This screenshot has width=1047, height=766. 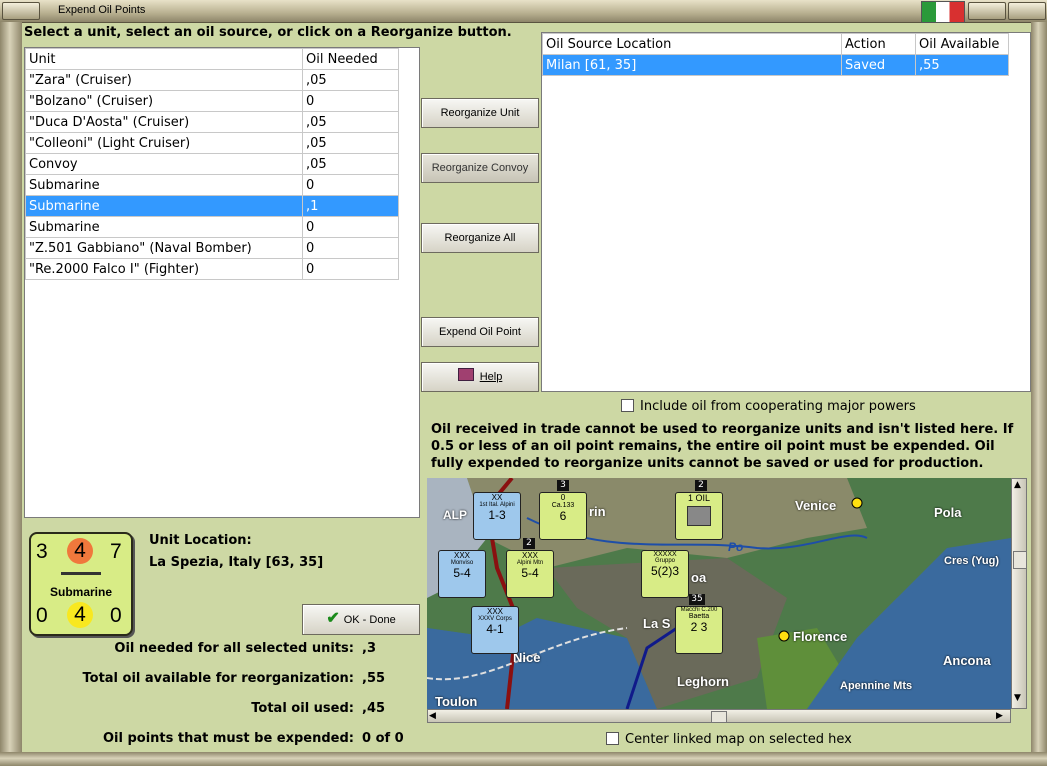 I want to click on reorganize-convoy-button: Reorganize Convoy, so click(x=480, y=168).